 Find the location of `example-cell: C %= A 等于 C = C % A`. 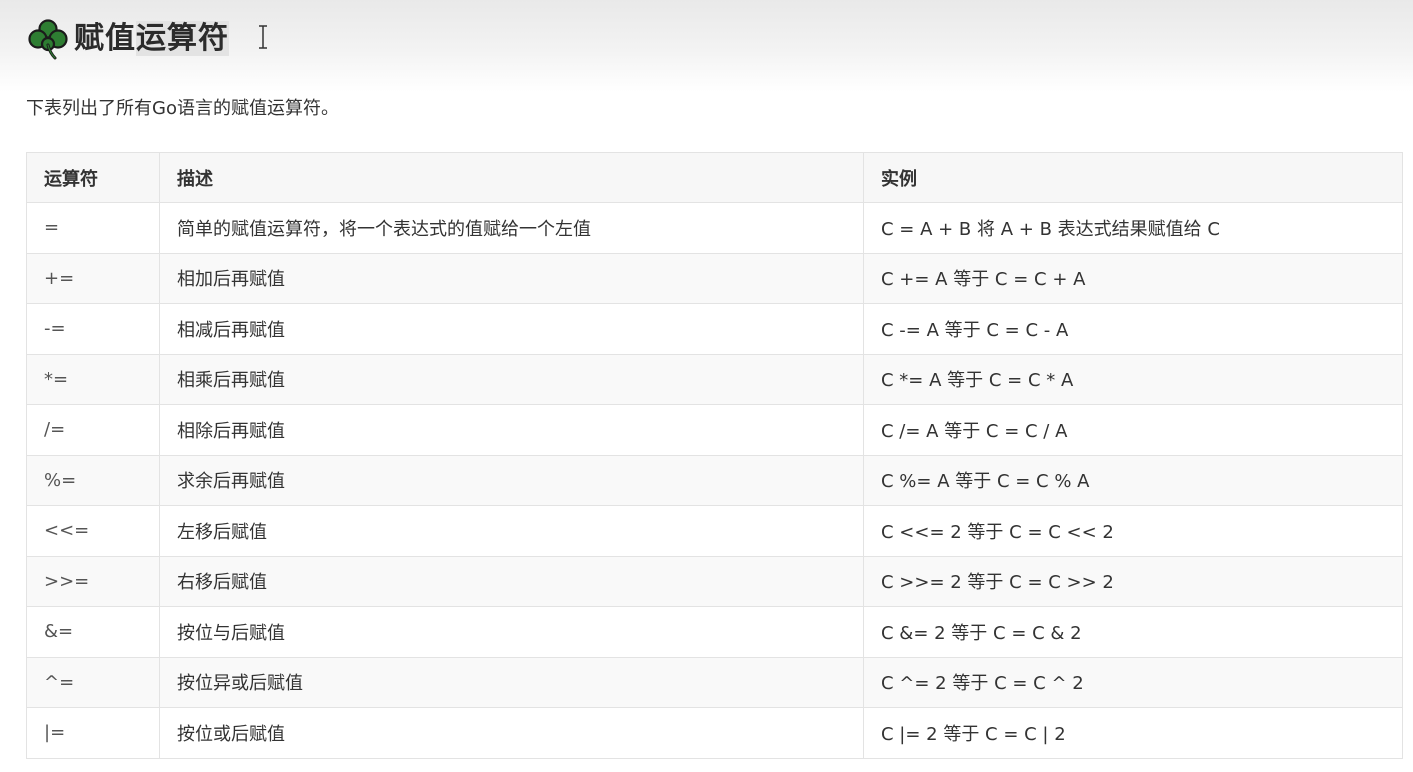

example-cell: C %= A 等于 C = C % A is located at coordinates (1133, 480).